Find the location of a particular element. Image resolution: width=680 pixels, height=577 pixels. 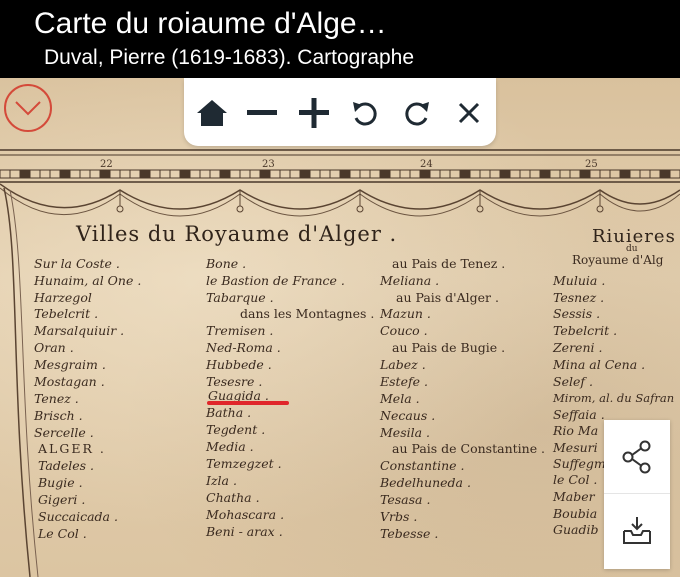

document-author: Duval, Pierre (1619-1683). Cartographe is located at coordinates (229, 57).